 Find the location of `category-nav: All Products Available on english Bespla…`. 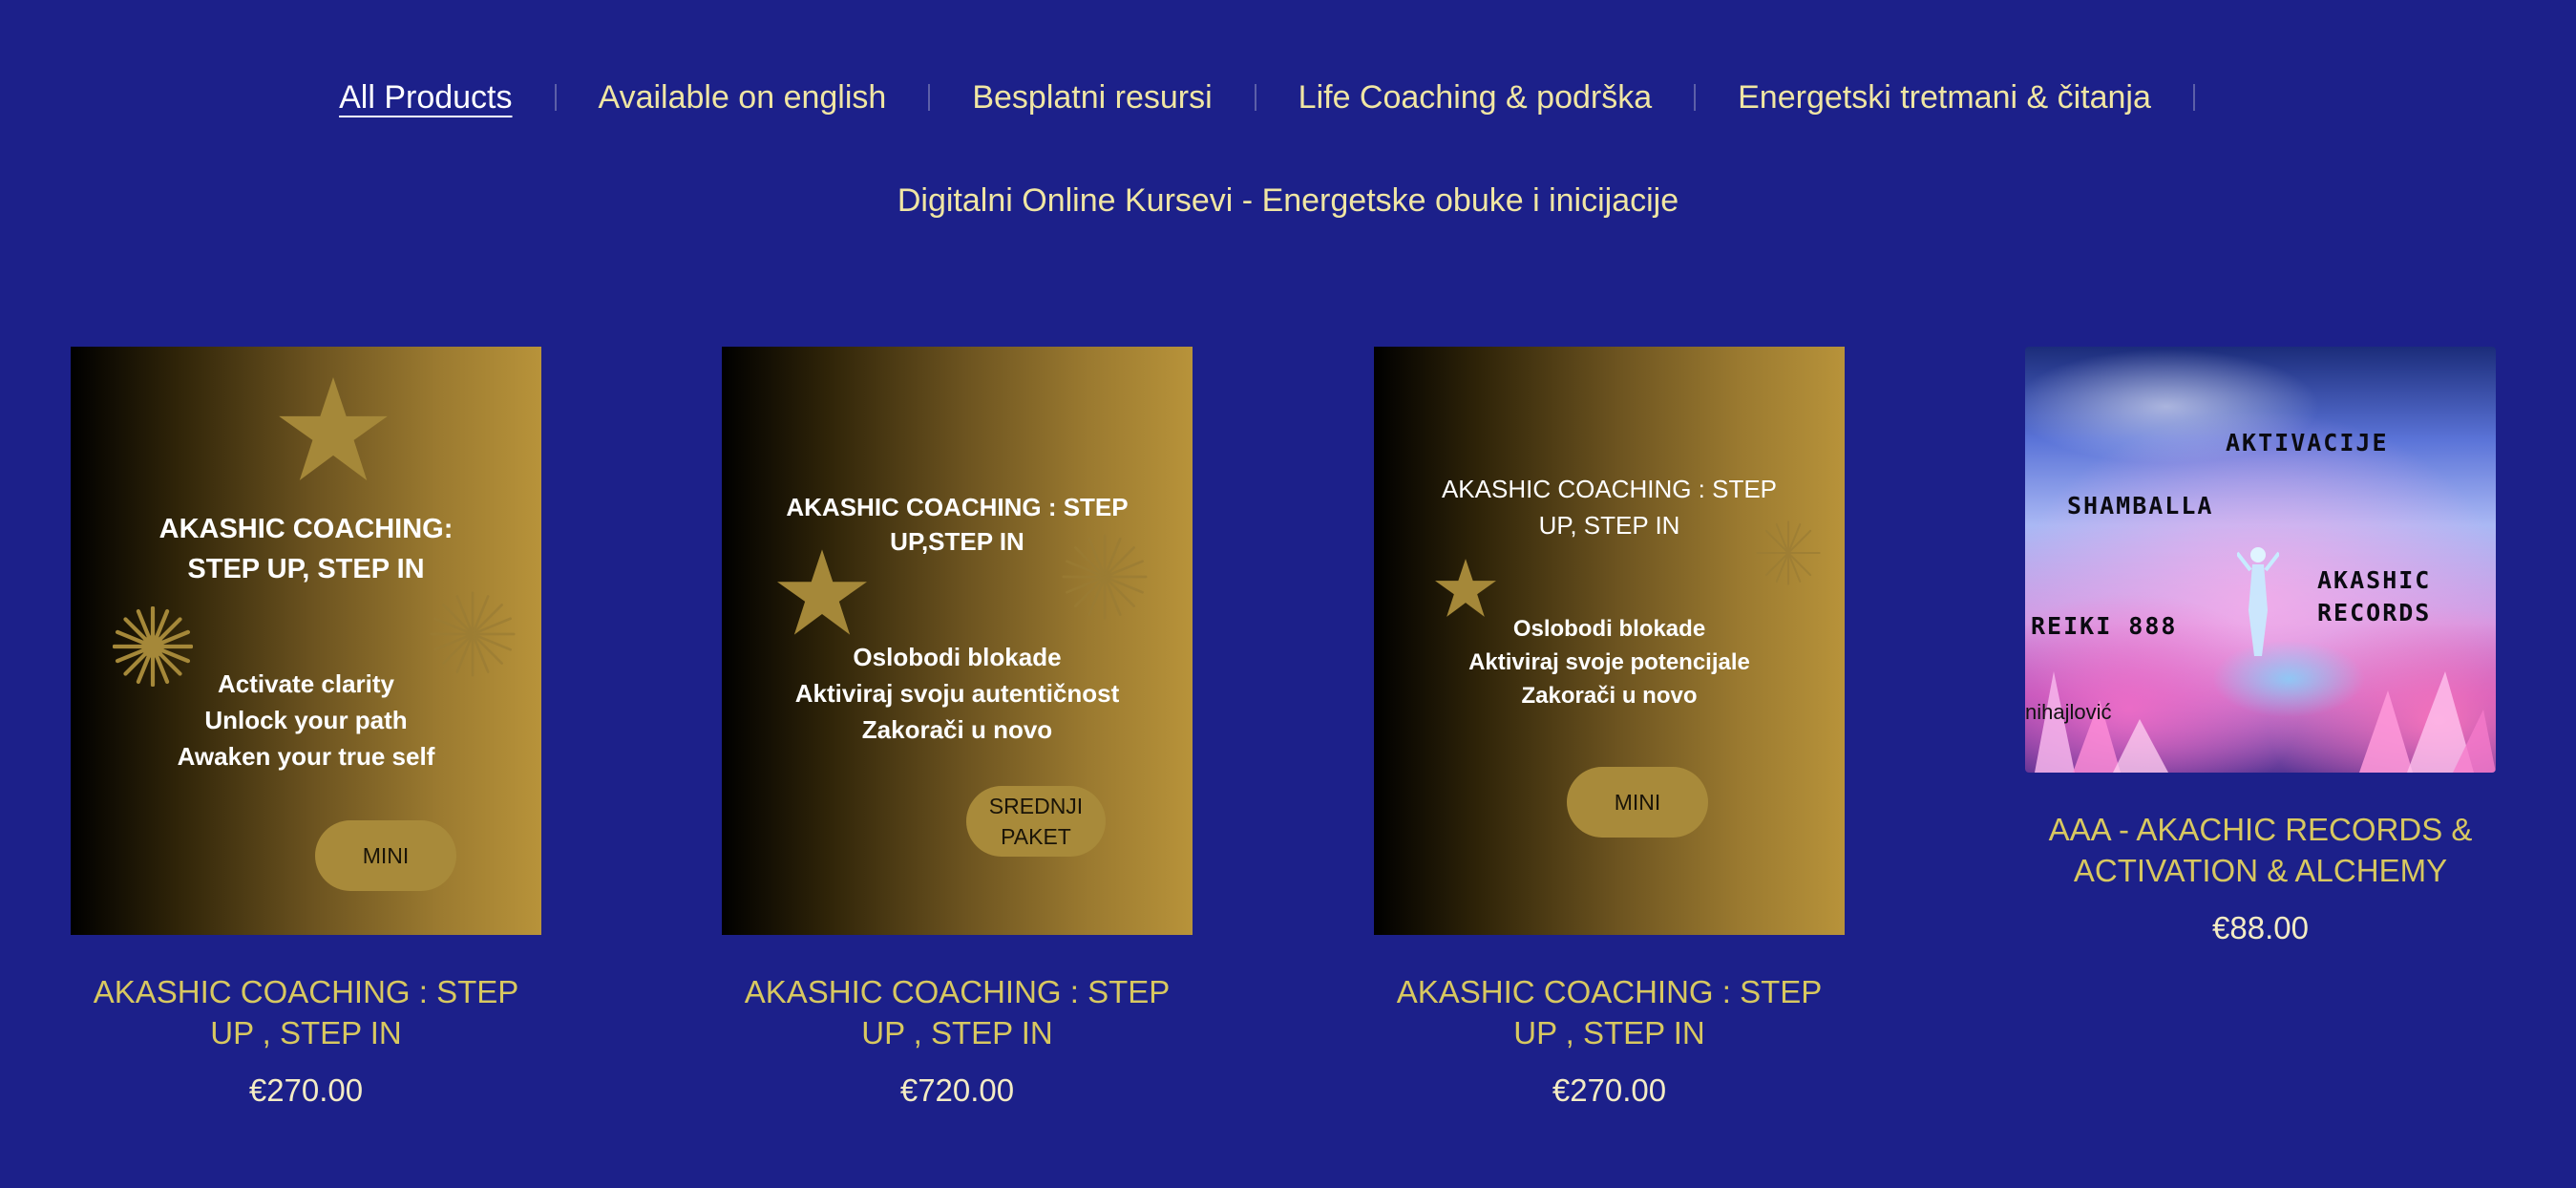

category-nav: All Products Available on english Bespla… is located at coordinates (1288, 97).